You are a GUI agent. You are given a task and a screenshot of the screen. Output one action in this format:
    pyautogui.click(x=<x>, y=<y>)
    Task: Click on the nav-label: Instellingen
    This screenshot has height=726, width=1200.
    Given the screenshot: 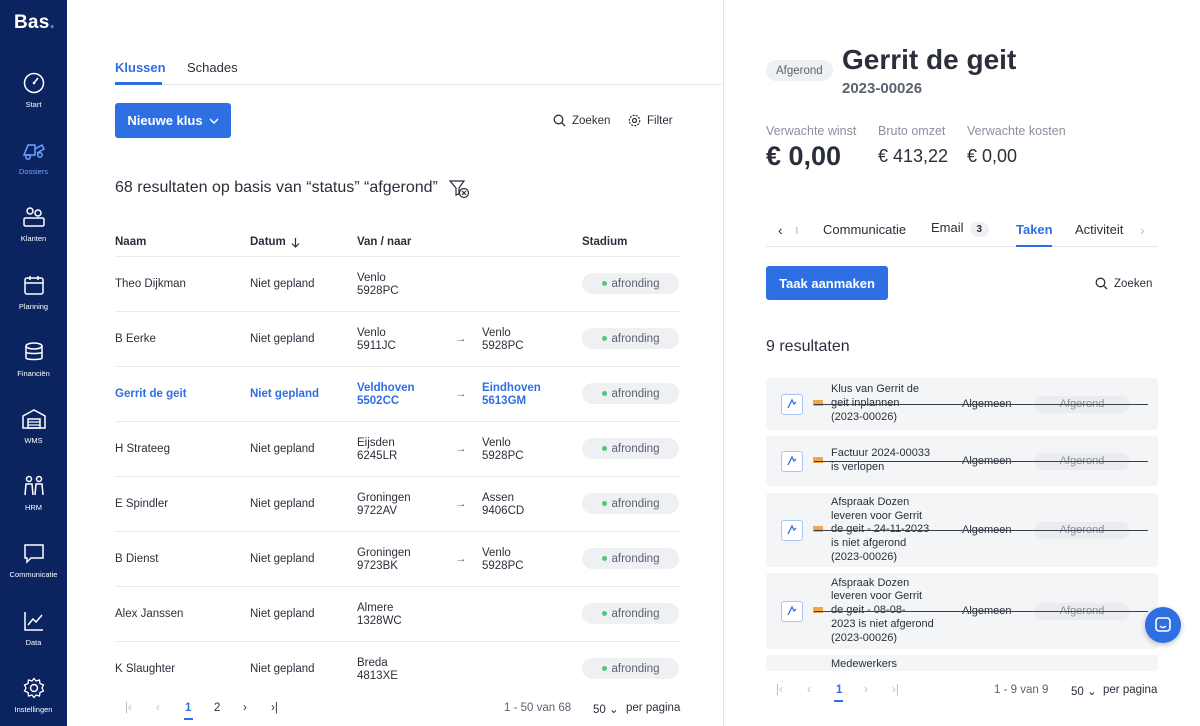 What is the action you would take?
    pyautogui.click(x=33, y=709)
    